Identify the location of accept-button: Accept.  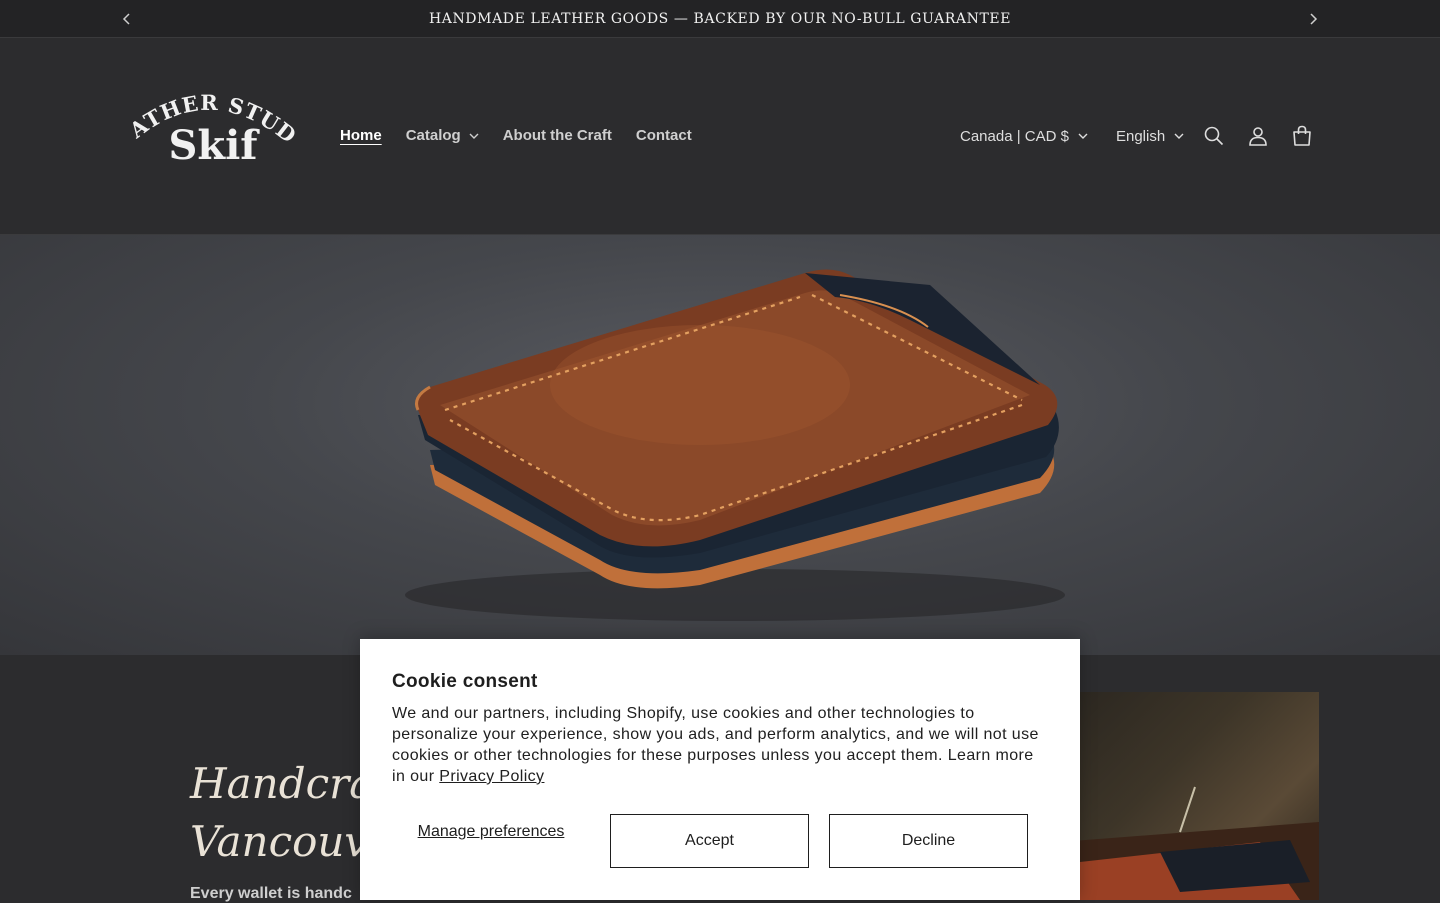
(709, 841).